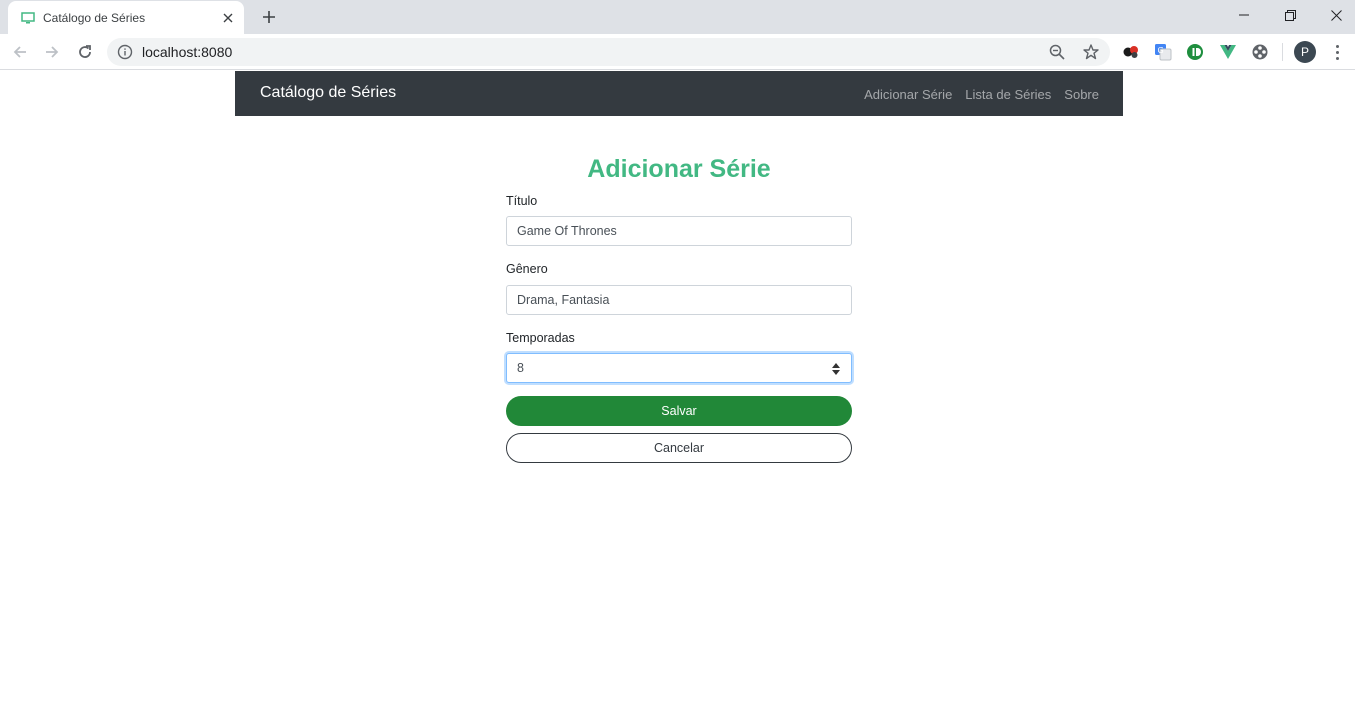 This screenshot has width=1355, height=724. I want to click on url-text: localhost:8080, so click(187, 52).